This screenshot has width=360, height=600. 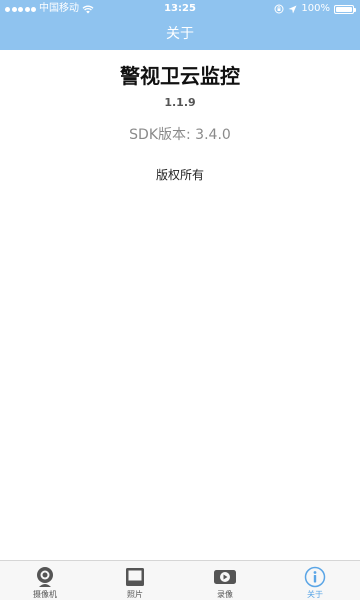 What do you see at coordinates (315, 594) in the screenshot?
I see `tab-label: 关于` at bounding box center [315, 594].